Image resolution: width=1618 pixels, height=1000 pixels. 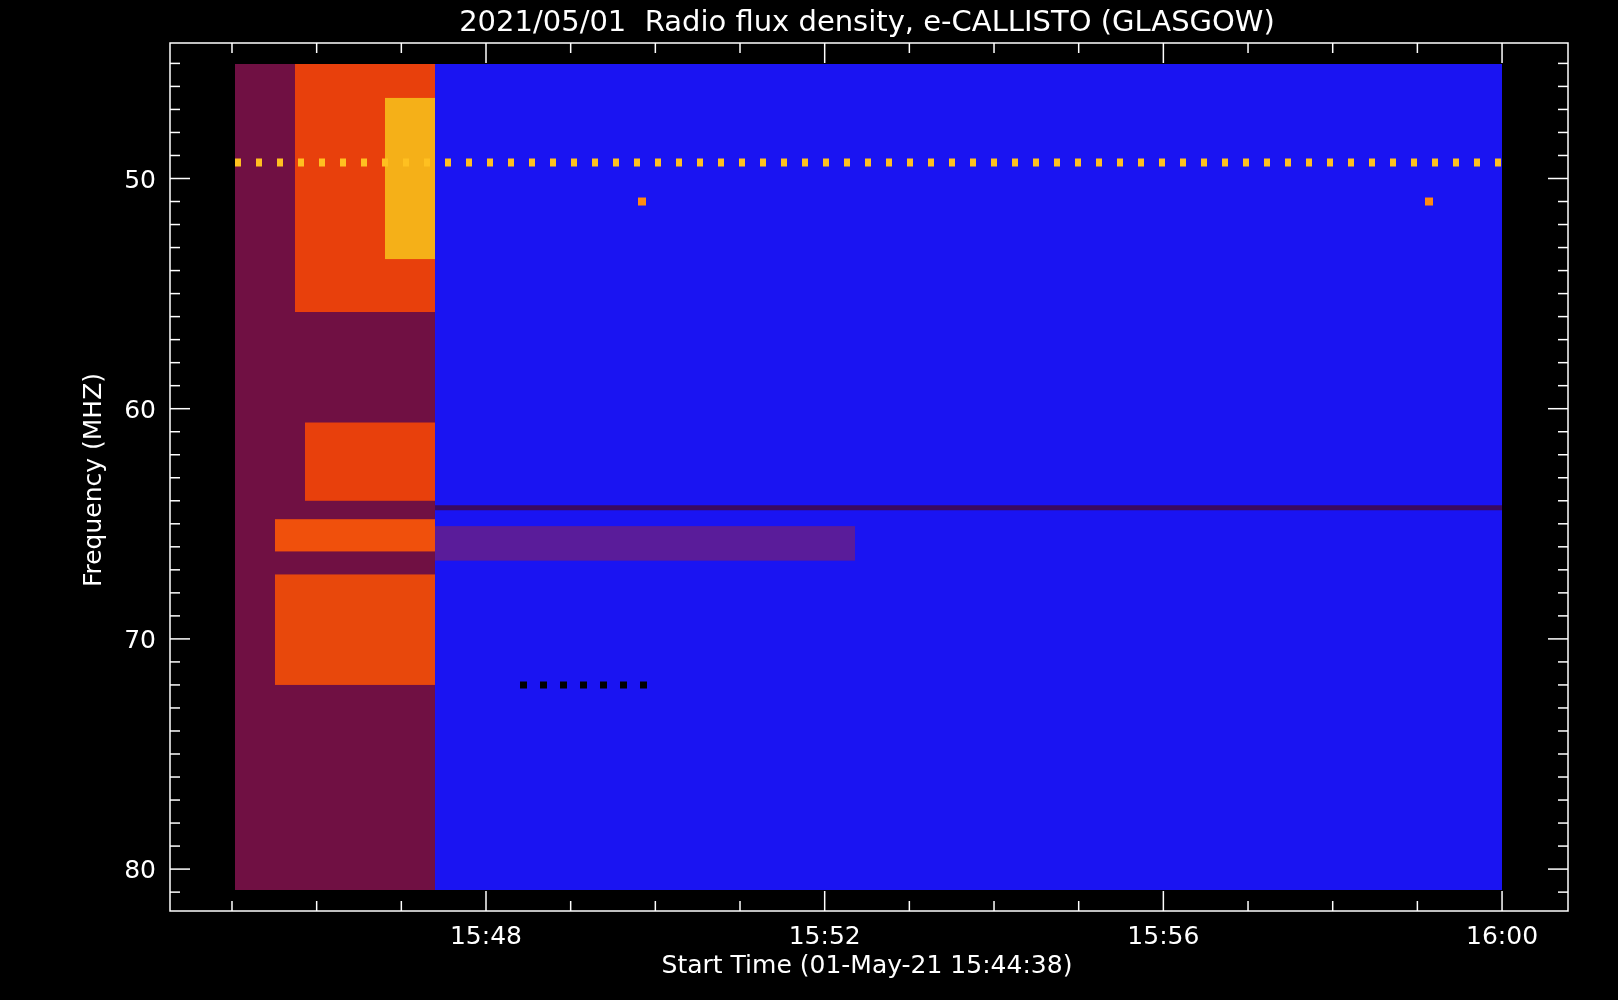 I want to click on x-tick-label: 15:52, so click(x=824, y=935).